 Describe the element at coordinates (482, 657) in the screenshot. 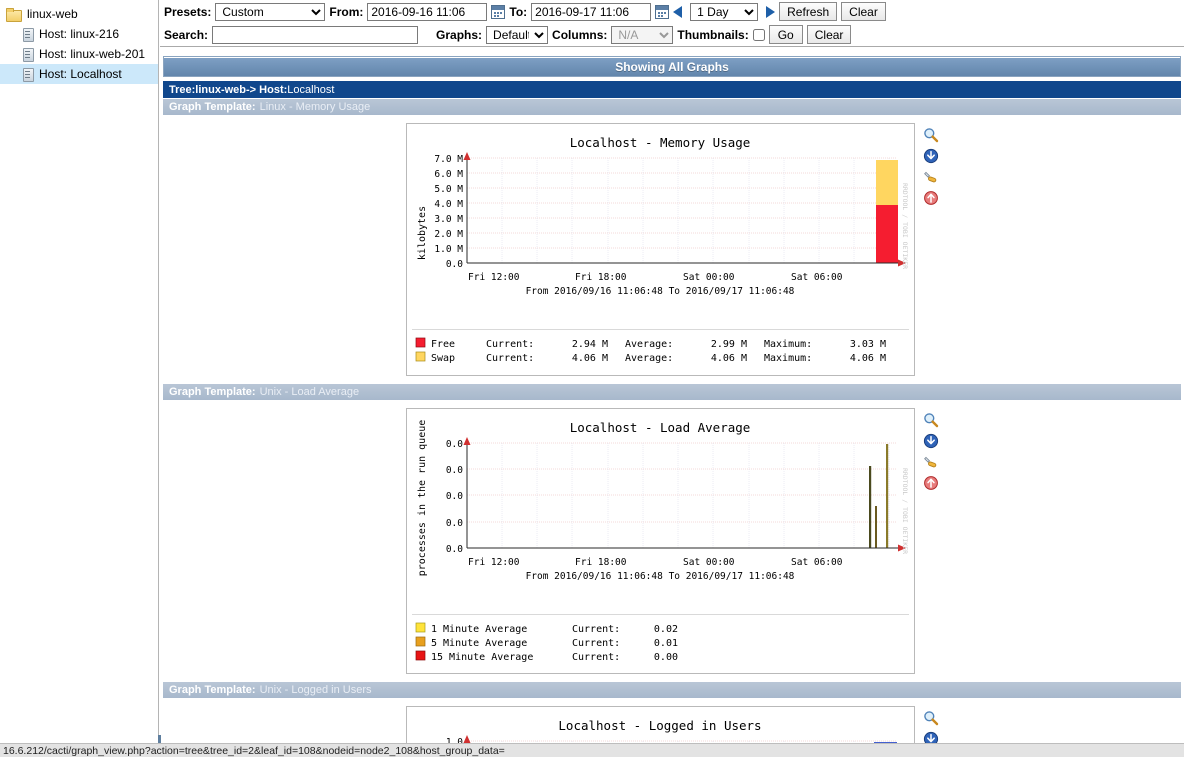

I see `legend-label-15min: 15 Minute Average` at that location.